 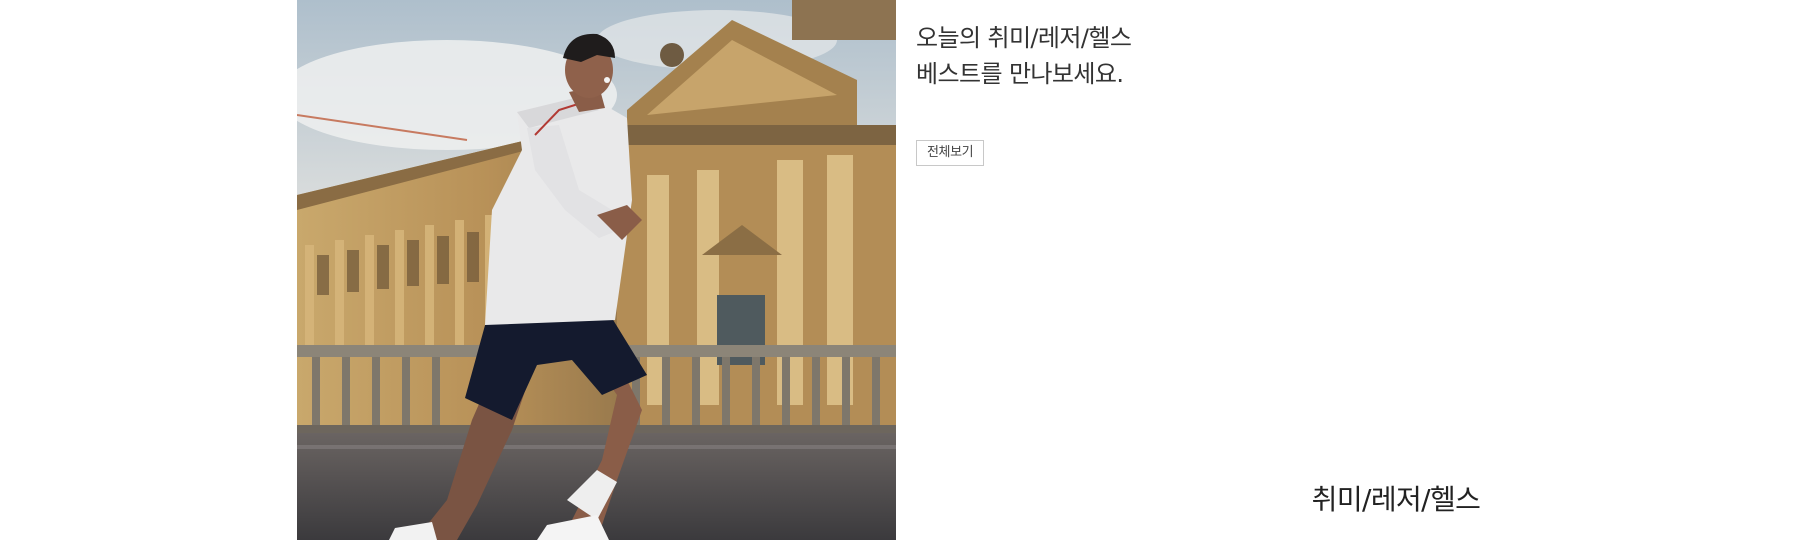 What do you see at coordinates (1024, 38) in the screenshot?
I see `promo-headline-line-1: 오늘의 취미/레저/헬스` at bounding box center [1024, 38].